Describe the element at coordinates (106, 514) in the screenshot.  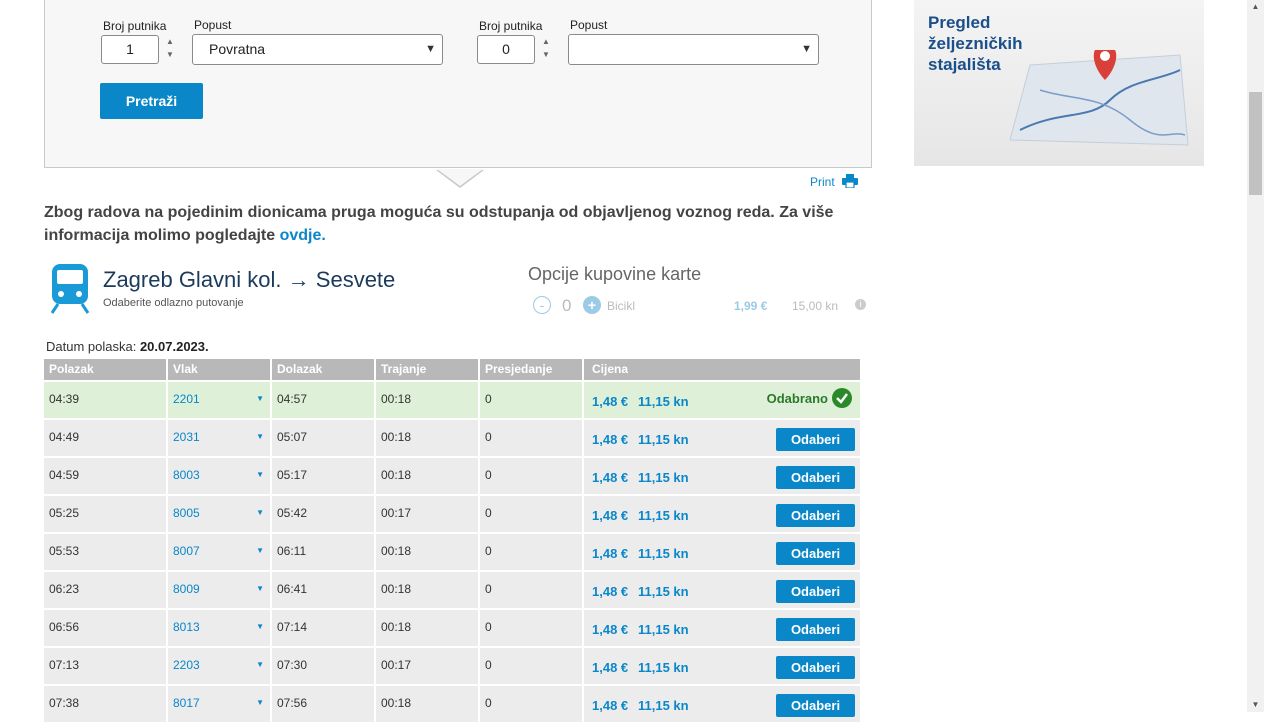
I see `departure-time: 05:25` at that location.